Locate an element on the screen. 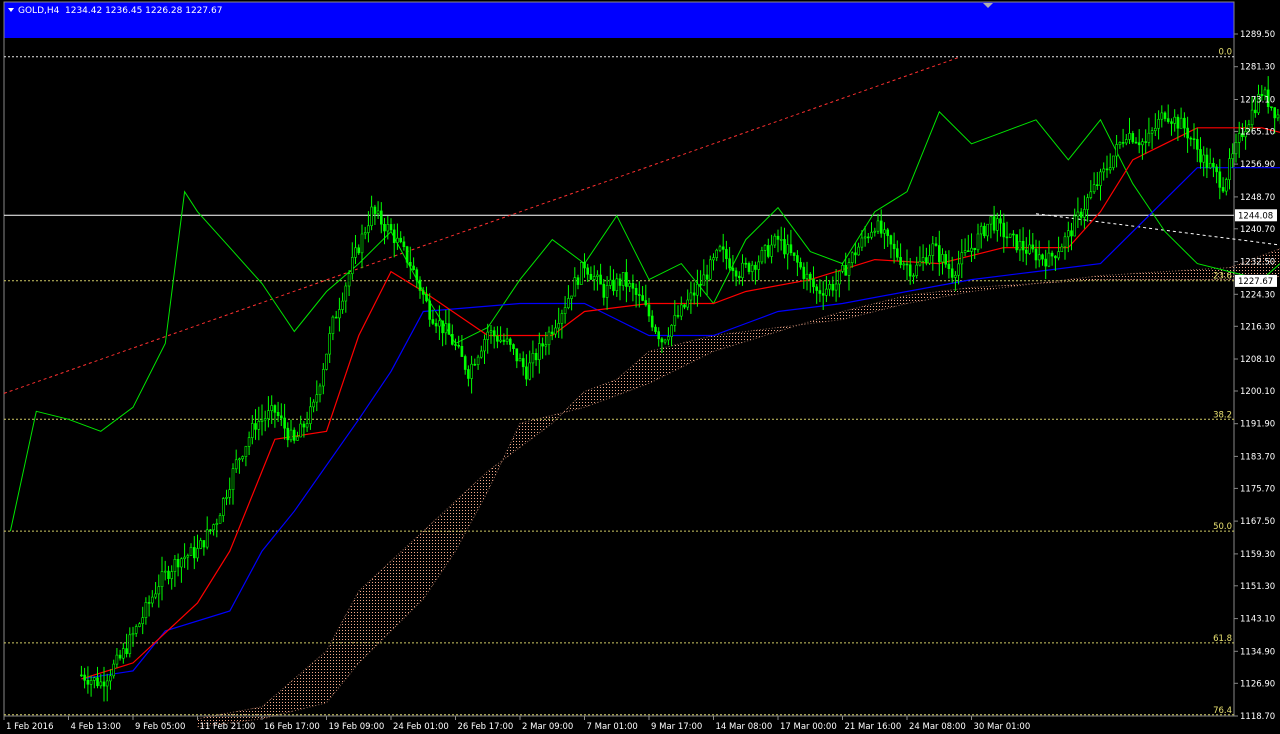 The image size is (1280, 734). price-tick-label: 1151.30 is located at coordinates (1257, 587).